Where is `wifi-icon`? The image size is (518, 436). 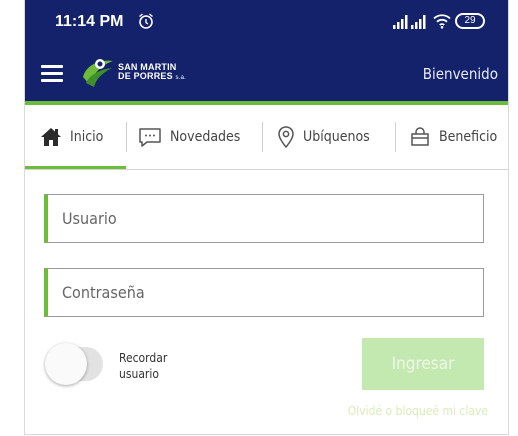 wifi-icon is located at coordinates (442, 23).